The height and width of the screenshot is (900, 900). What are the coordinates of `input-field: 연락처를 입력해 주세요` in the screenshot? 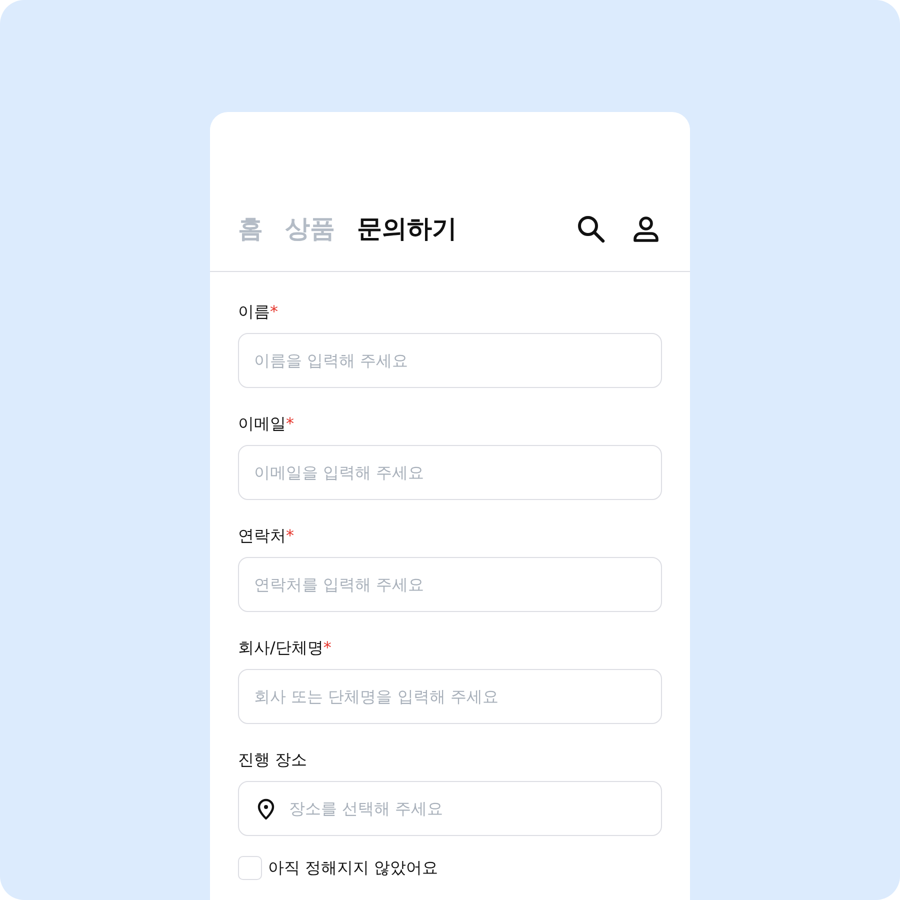 It's located at (450, 584).